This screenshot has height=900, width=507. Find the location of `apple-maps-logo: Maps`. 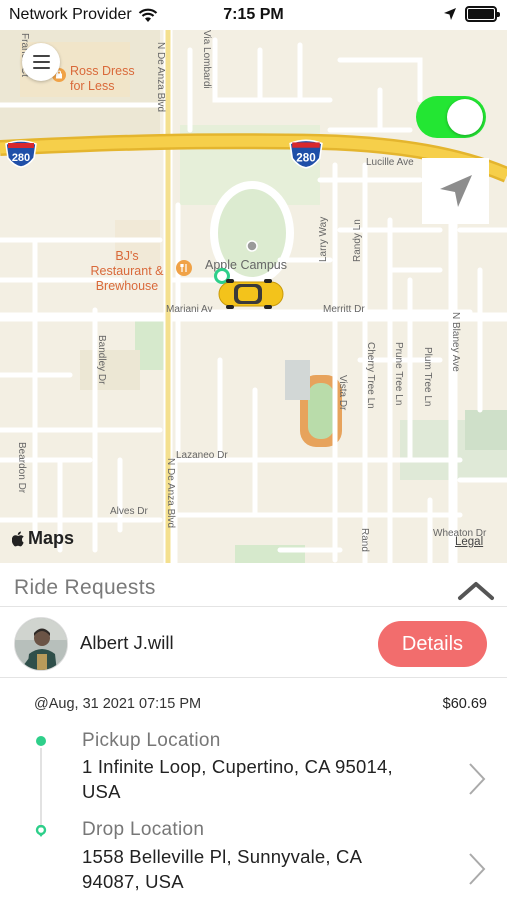

apple-maps-logo: Maps is located at coordinates (43, 538).